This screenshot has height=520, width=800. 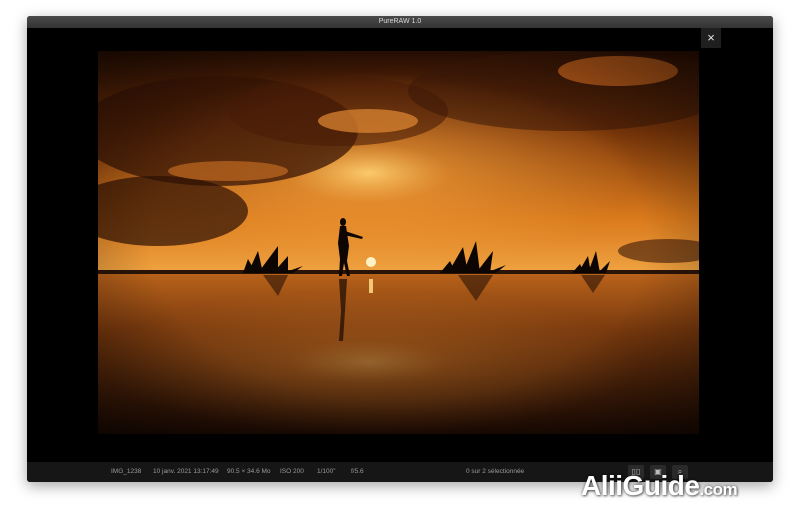 What do you see at coordinates (640, 485) in the screenshot?
I see `watermark-brand: AliiGuide` at bounding box center [640, 485].